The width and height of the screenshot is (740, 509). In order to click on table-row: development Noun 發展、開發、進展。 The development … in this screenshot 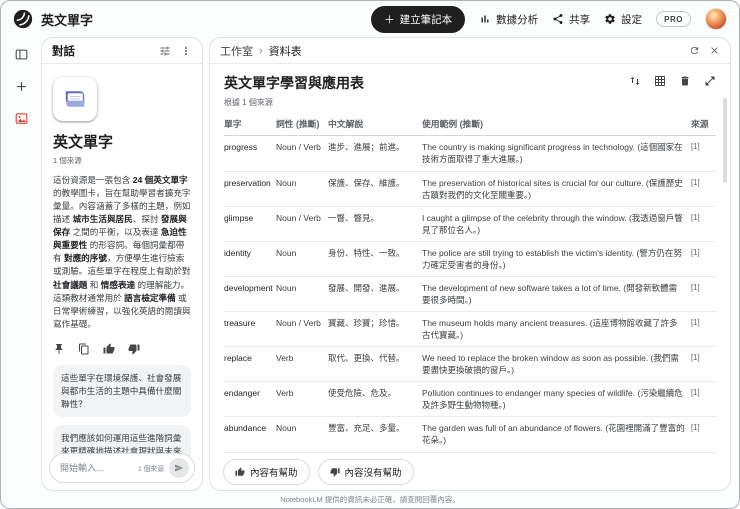, I will do `click(470, 294)`.